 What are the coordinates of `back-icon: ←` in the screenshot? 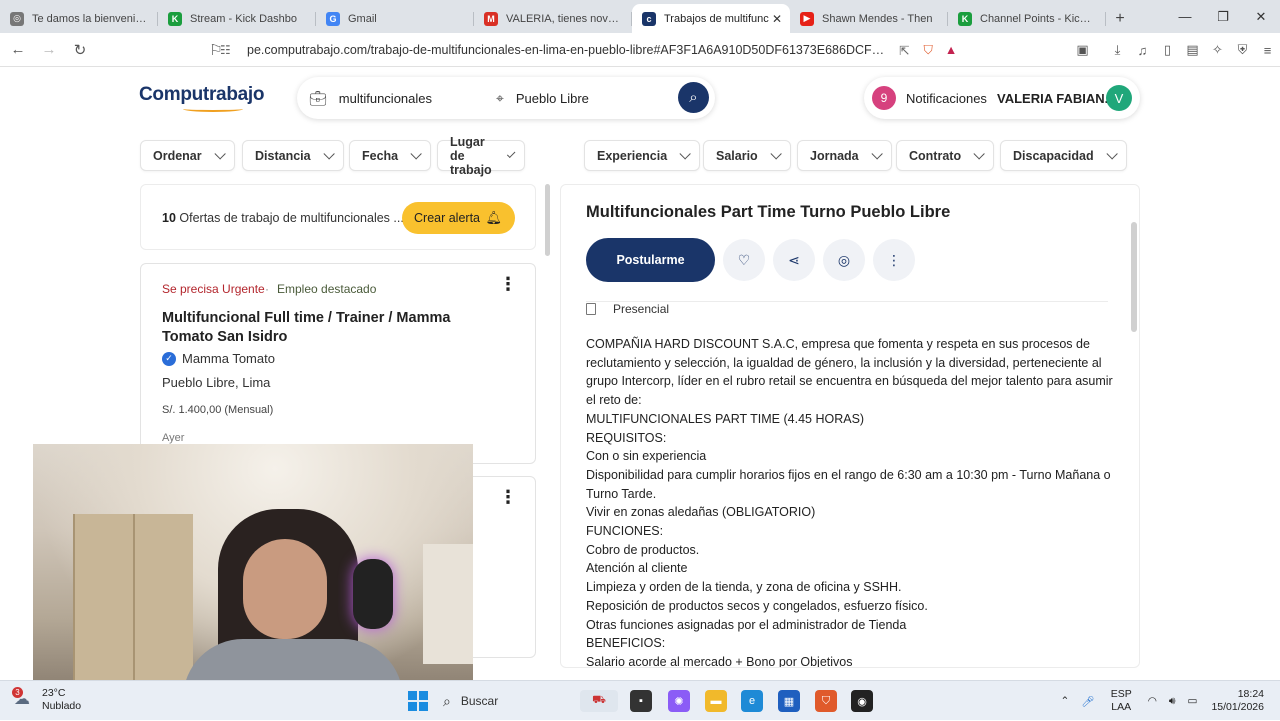 It's located at (18, 50).